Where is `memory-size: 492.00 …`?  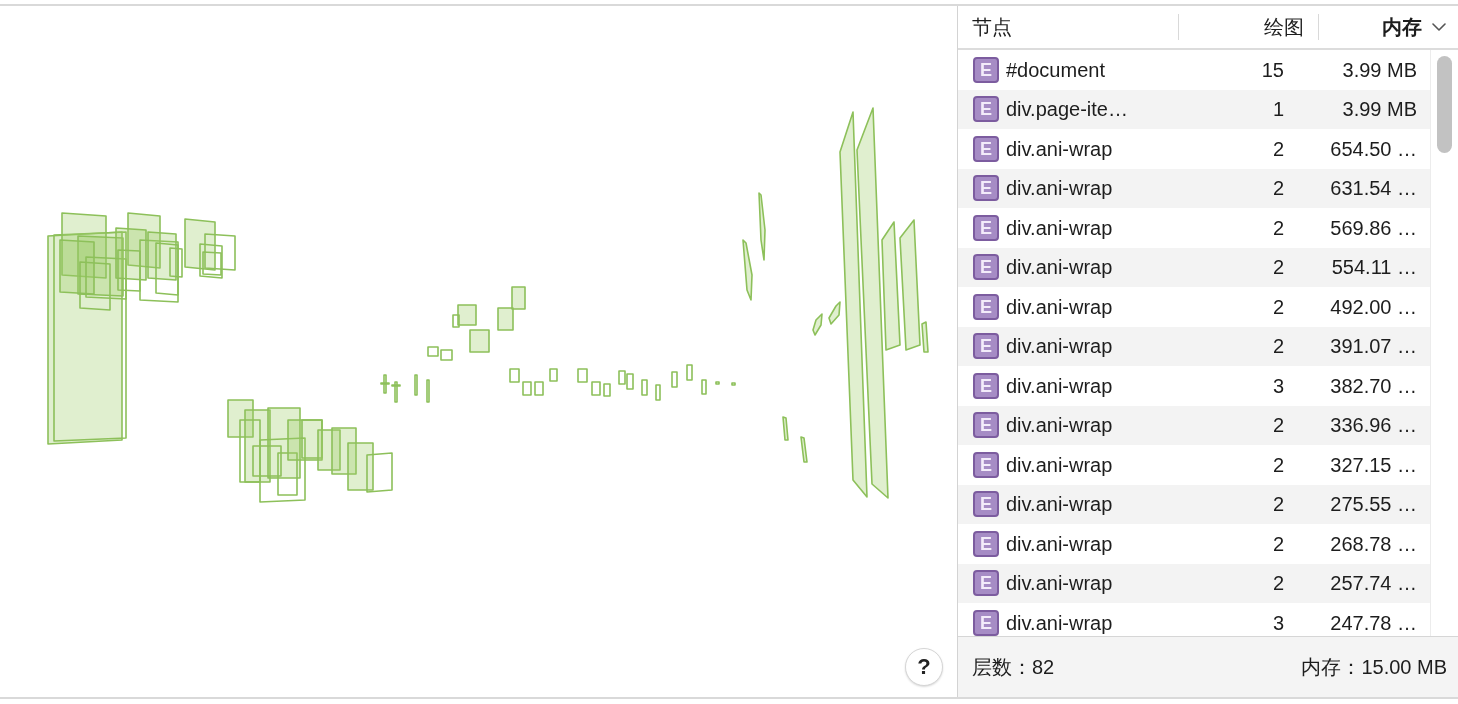
memory-size: 492.00 … is located at coordinates (1373, 306).